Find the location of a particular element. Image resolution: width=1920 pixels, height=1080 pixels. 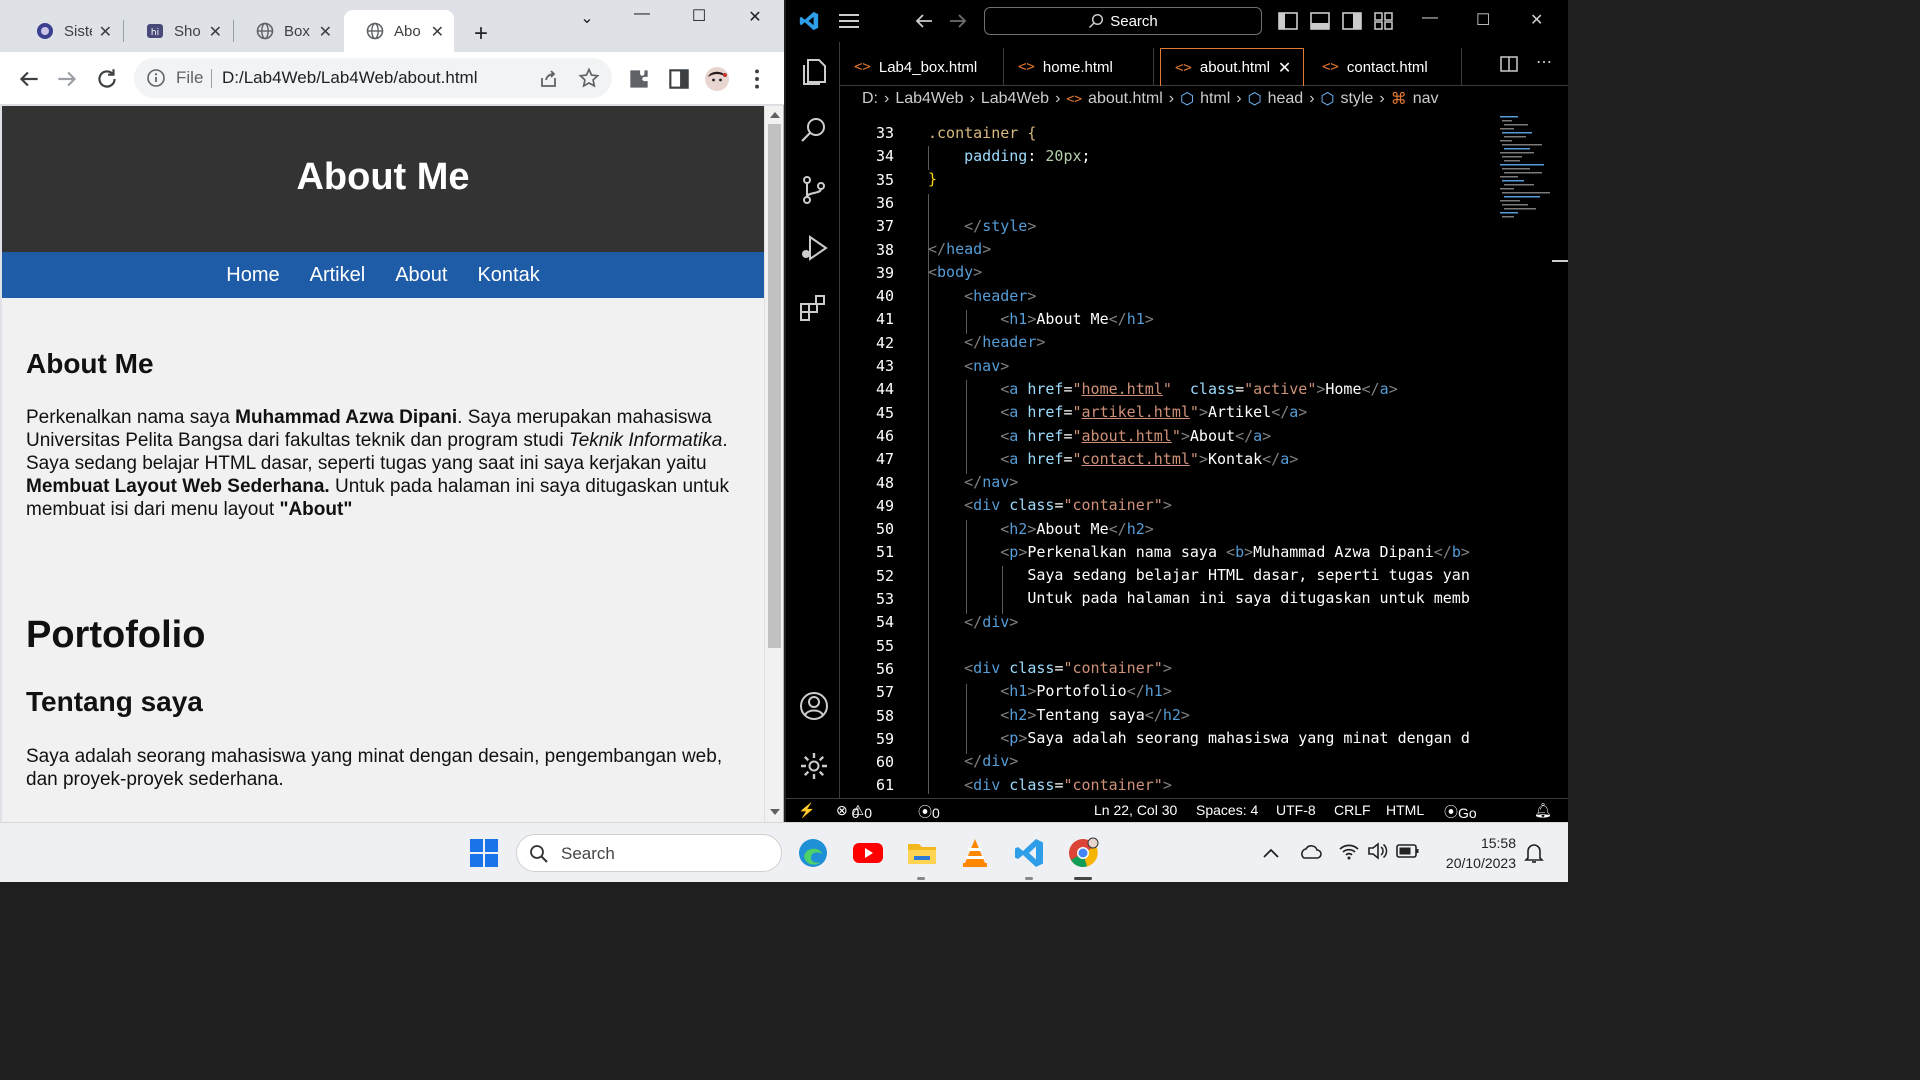

clock-time: 15:58 is located at coordinates (1498, 843).